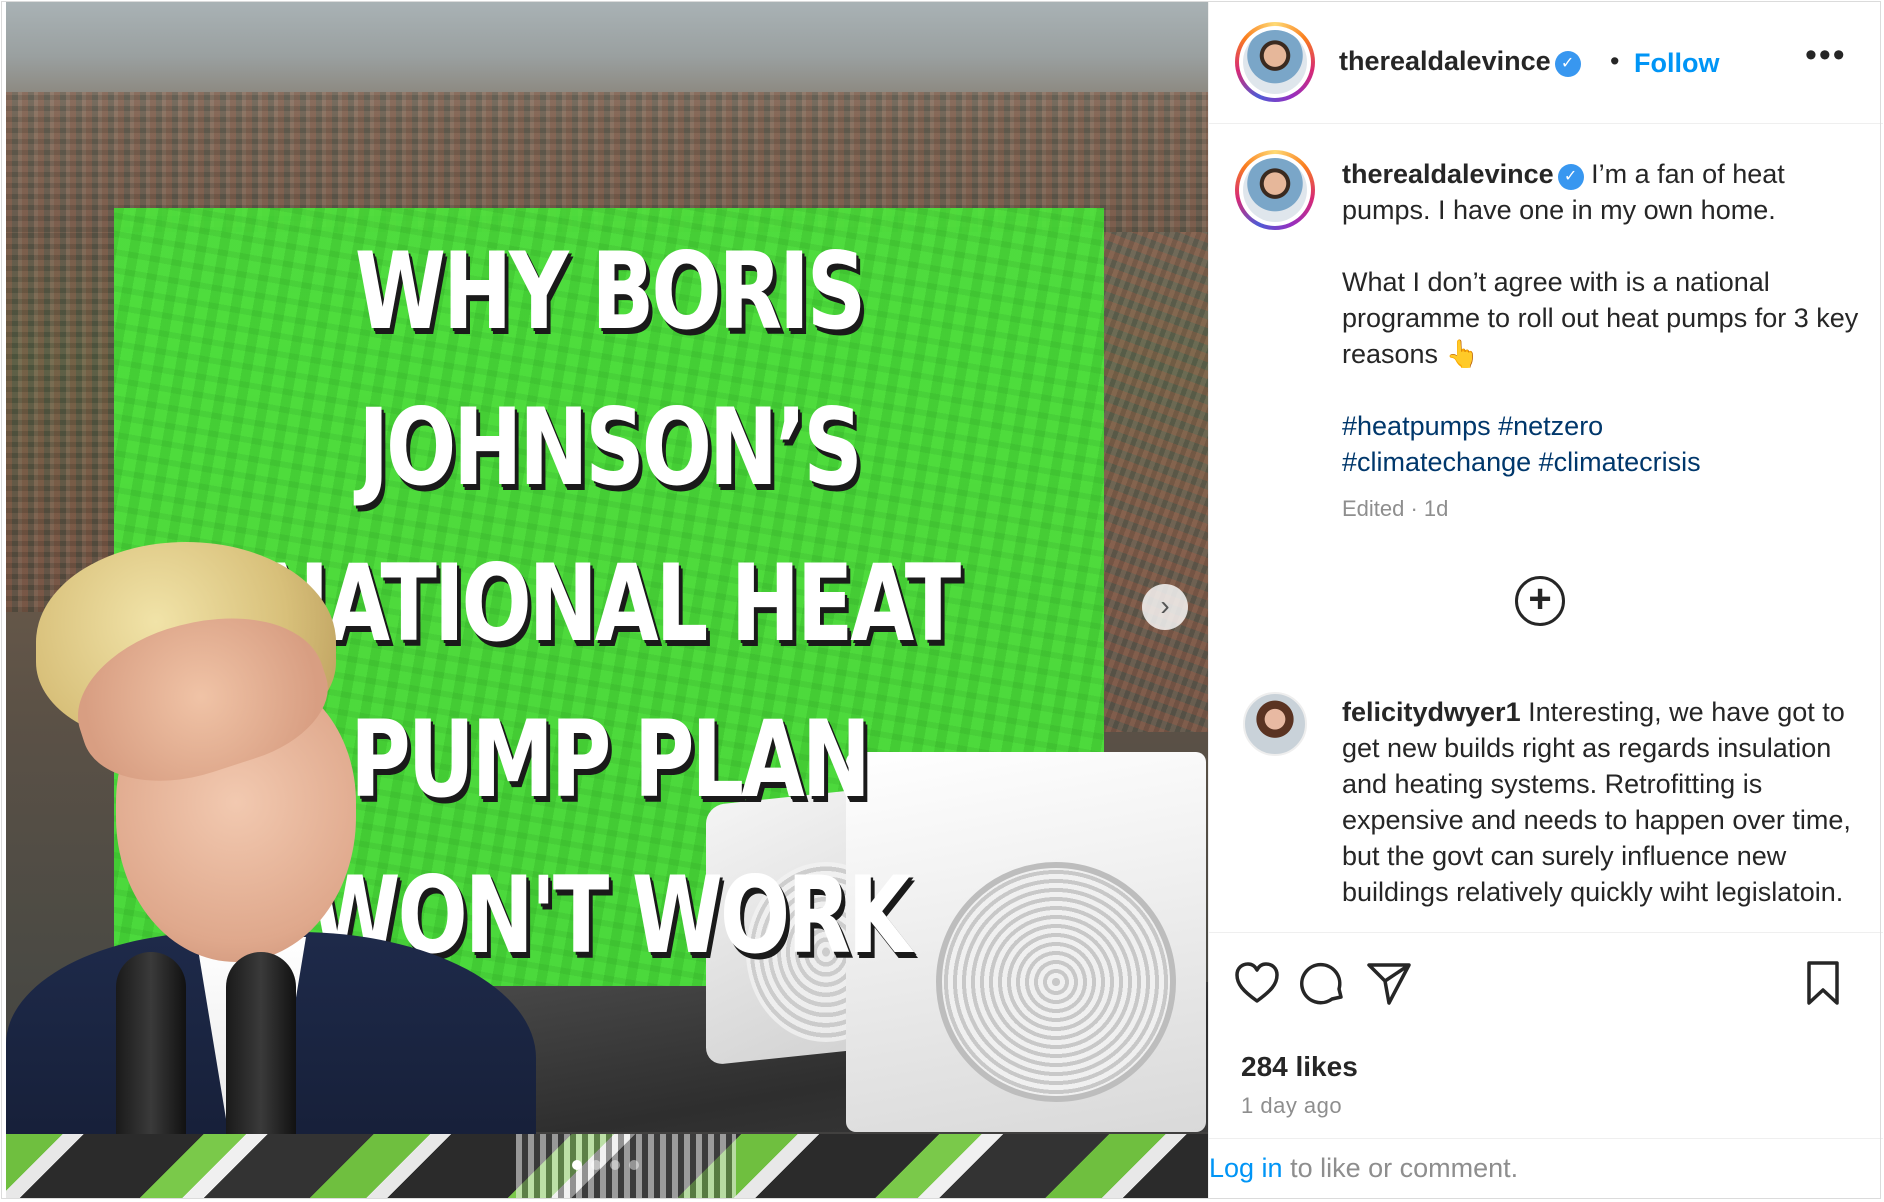 The height and width of the screenshot is (1202, 1884). What do you see at coordinates (605, 1165) in the screenshot?
I see `carousel-dots` at bounding box center [605, 1165].